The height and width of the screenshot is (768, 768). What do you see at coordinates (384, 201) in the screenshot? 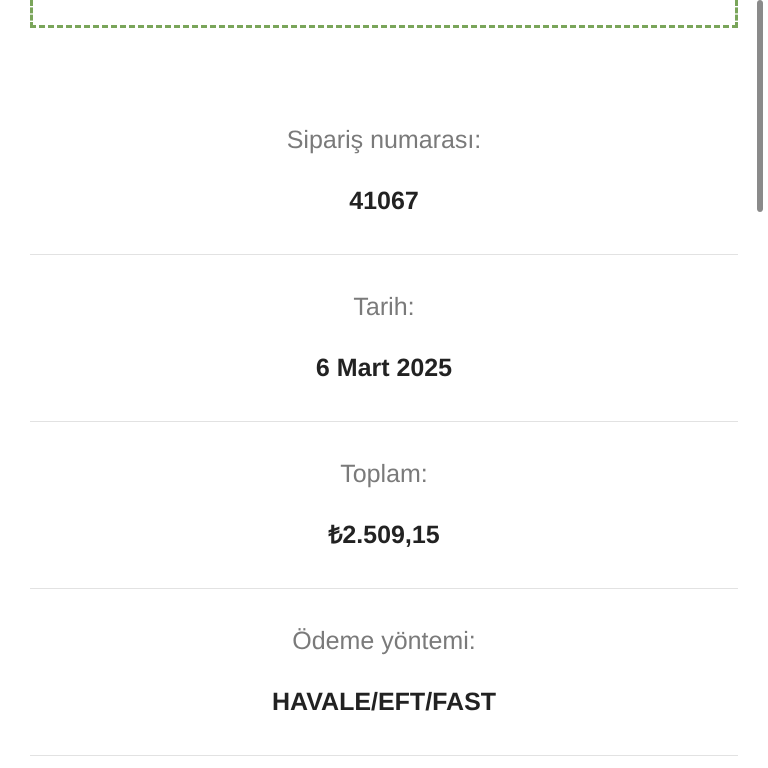
I see `detail-value: 41067` at bounding box center [384, 201].